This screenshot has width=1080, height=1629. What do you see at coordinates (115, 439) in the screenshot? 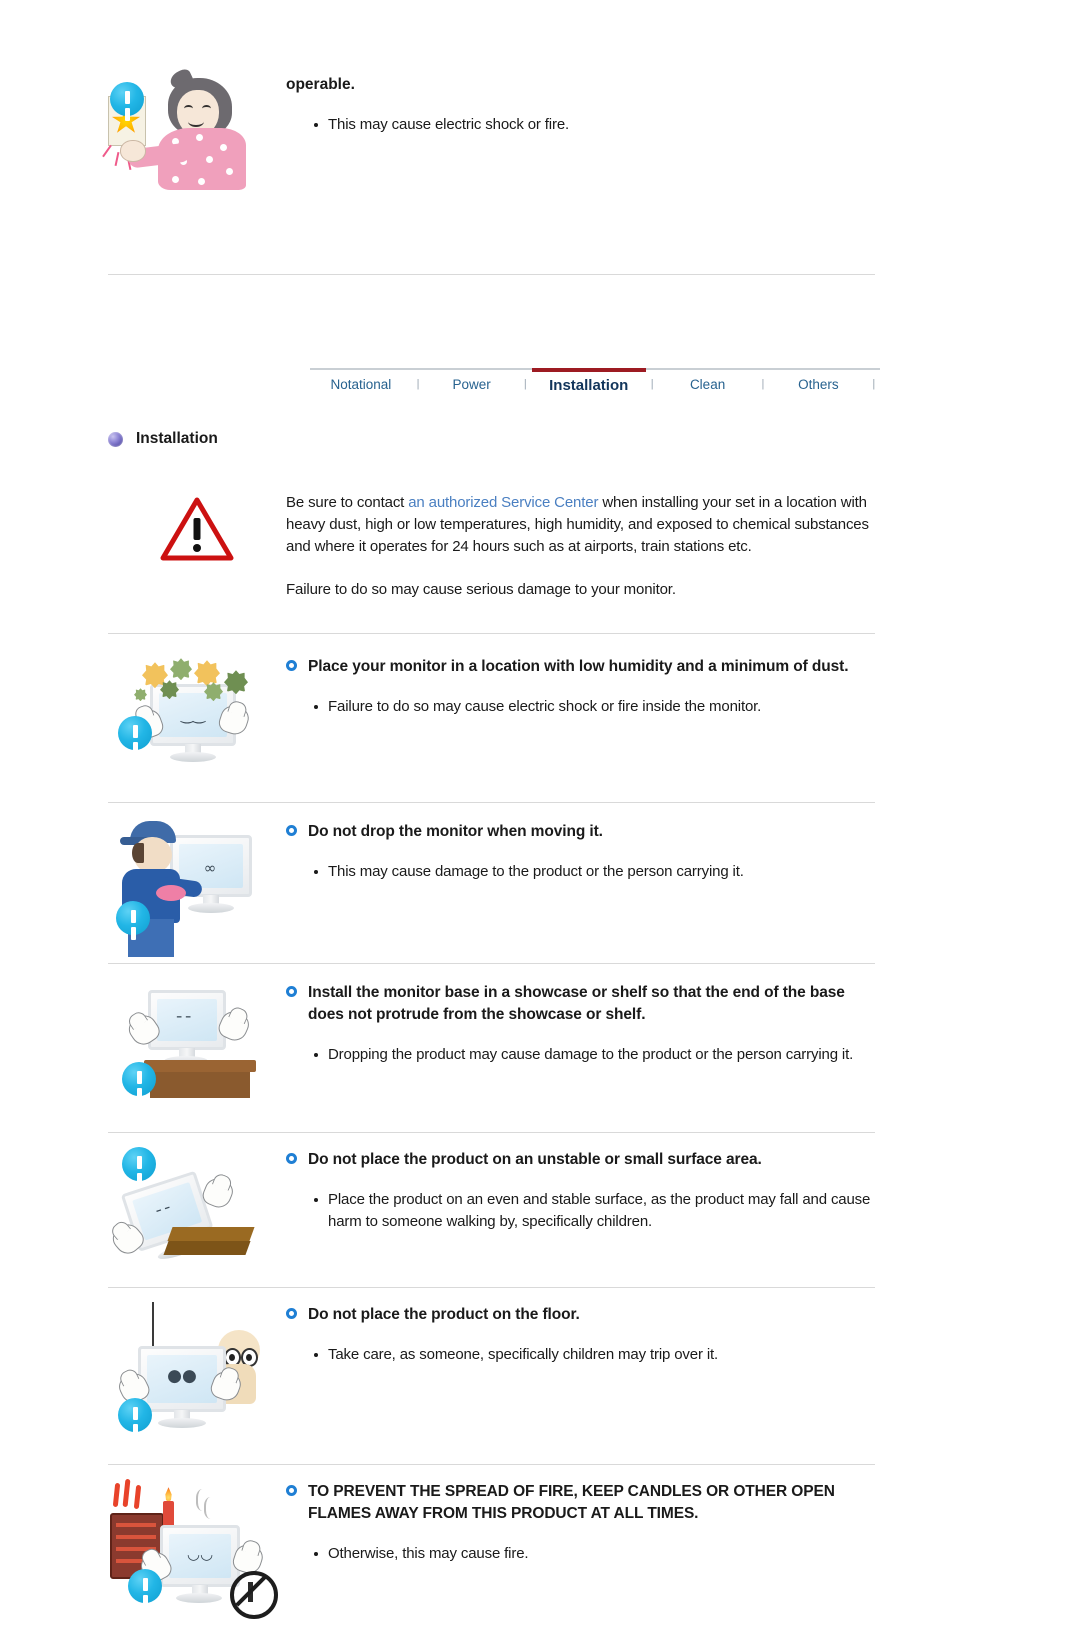
I see `purple-sphere-bullet-icon` at bounding box center [115, 439].